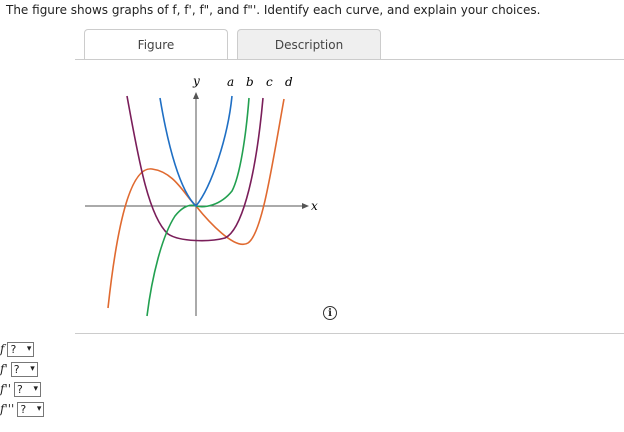 The width and height of the screenshot is (624, 432). I want to click on answer-row-f-double-prime: f'' ? ▾, so click(26, 389).